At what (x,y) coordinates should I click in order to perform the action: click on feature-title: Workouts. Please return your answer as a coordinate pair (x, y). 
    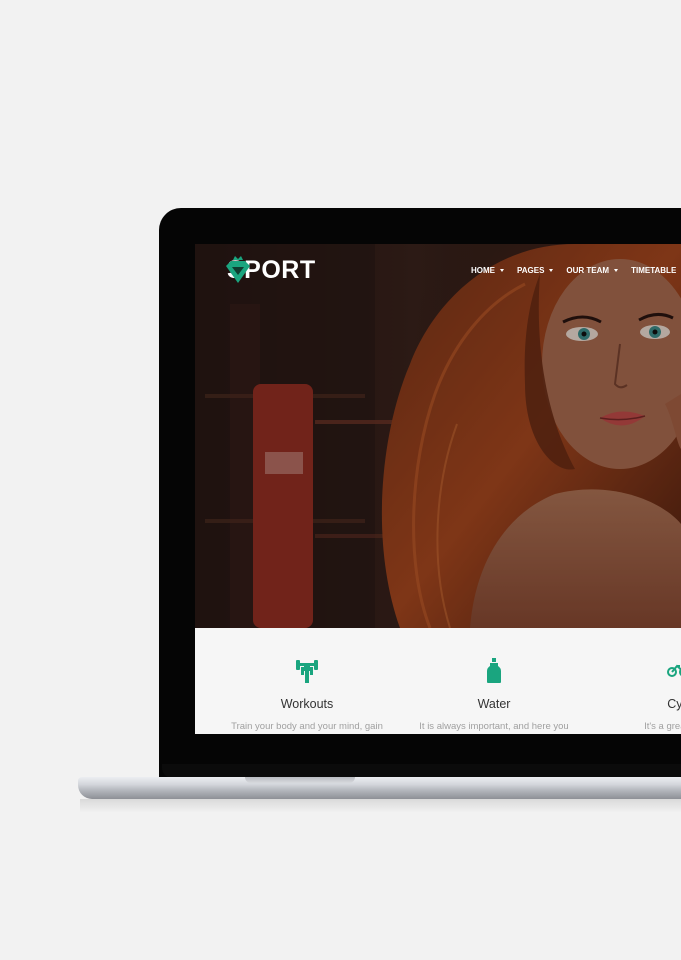
    Looking at the image, I should click on (307, 704).